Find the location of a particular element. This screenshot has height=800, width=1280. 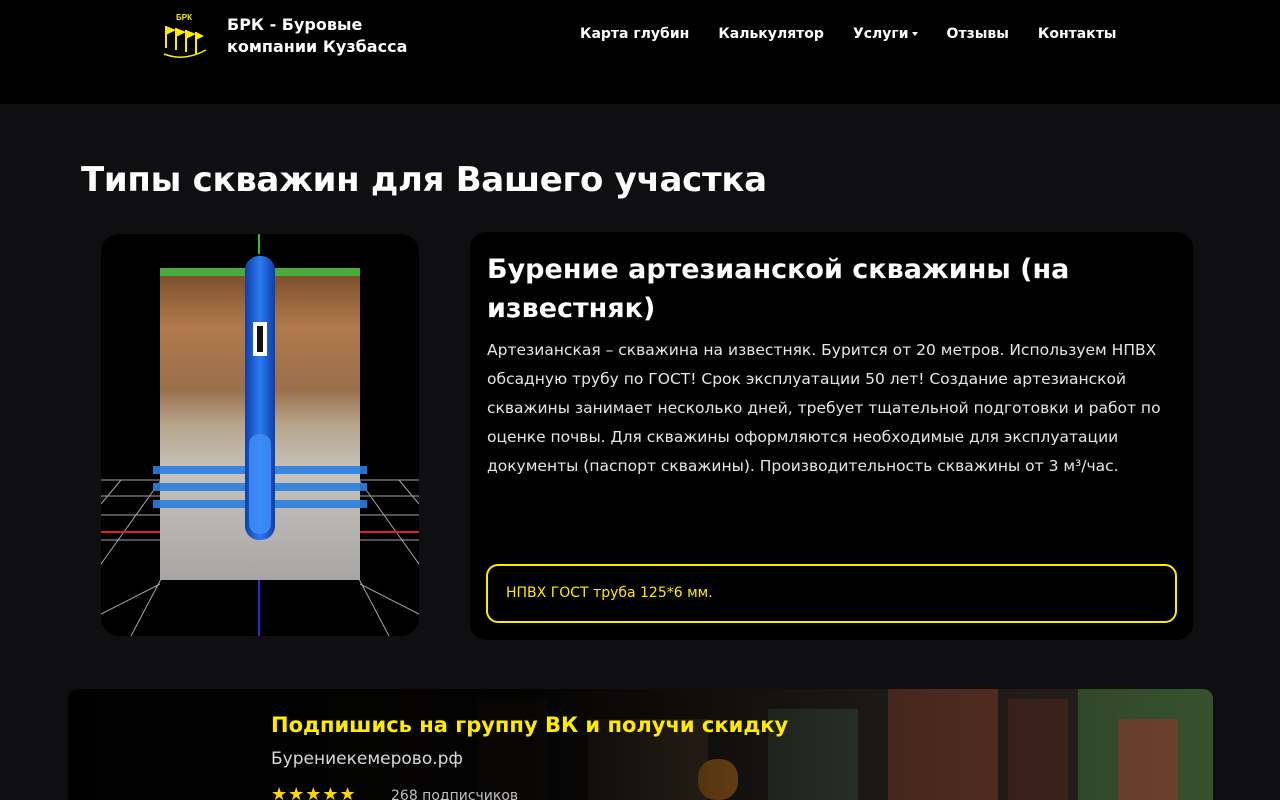

nav-label: Калькулятор is located at coordinates (771, 34).